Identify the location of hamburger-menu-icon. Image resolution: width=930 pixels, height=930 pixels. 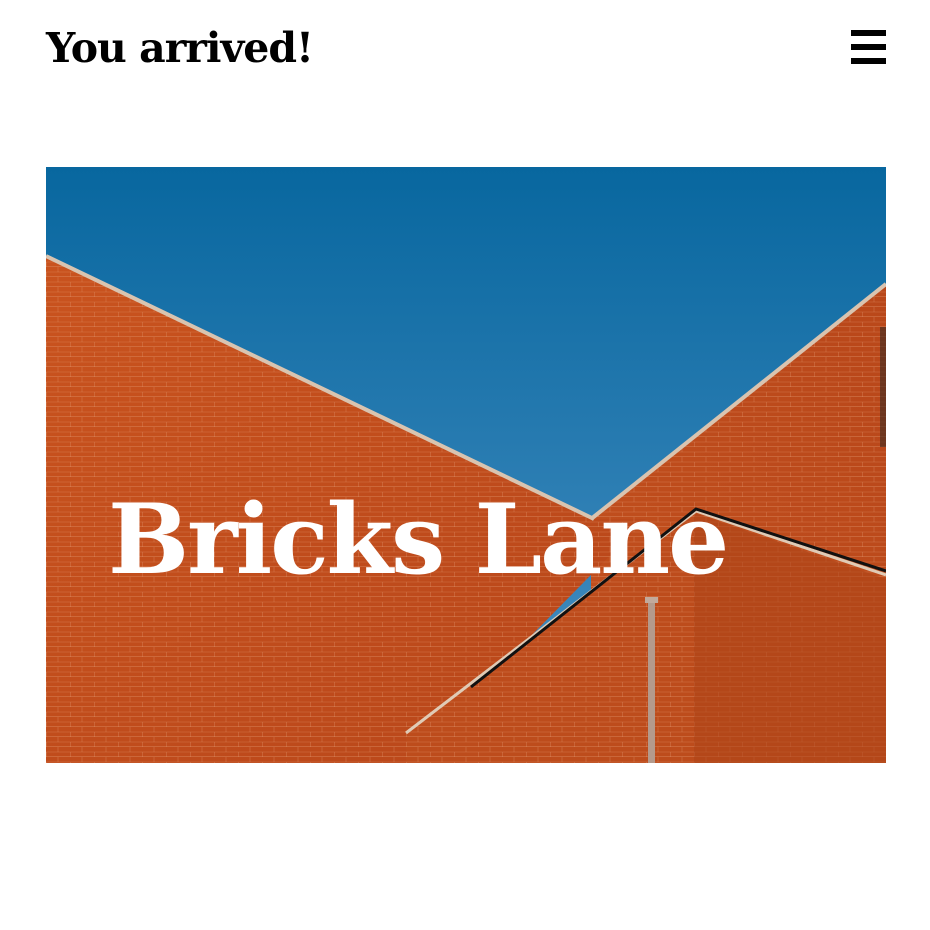
(868, 47).